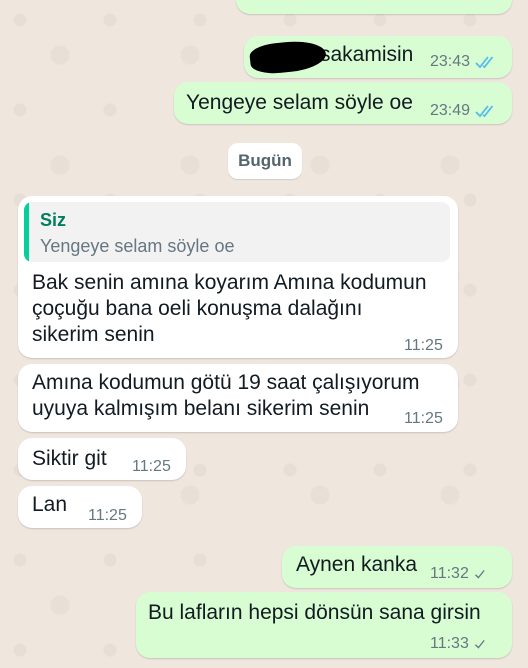  I want to click on message-text-line: sikerim senin, so click(93, 334).